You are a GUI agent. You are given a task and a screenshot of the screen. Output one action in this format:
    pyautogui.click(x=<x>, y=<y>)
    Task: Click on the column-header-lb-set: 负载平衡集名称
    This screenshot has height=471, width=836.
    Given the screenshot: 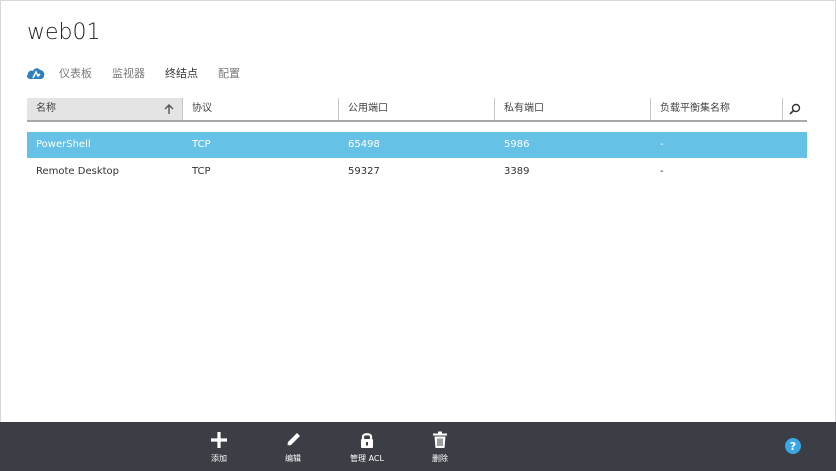 What is the action you would take?
    pyautogui.click(x=717, y=109)
    